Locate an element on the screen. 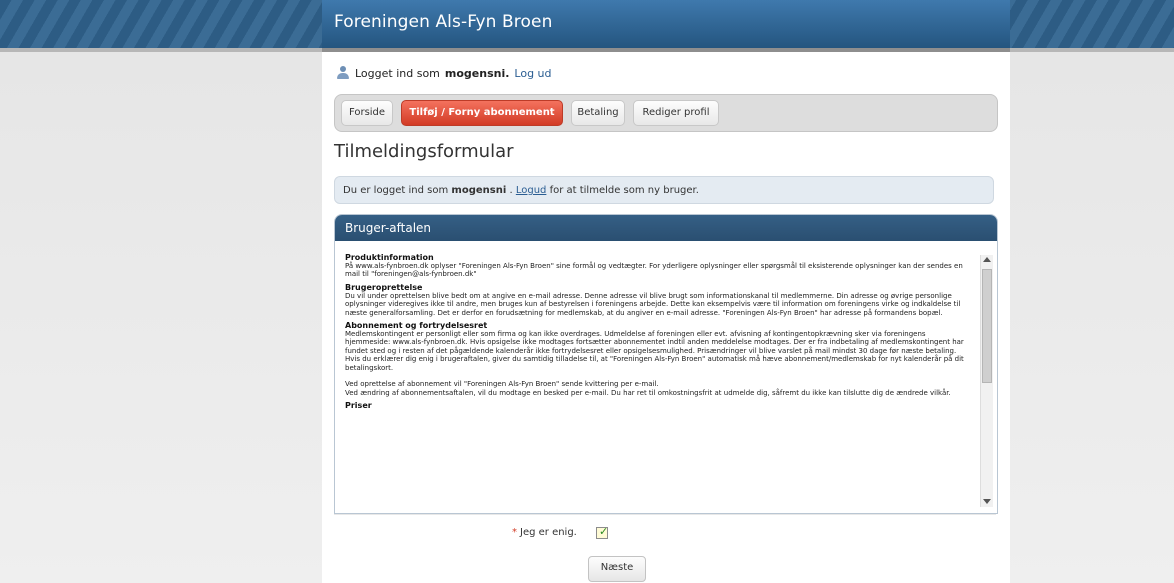 The height and width of the screenshot is (583, 1174). user-icon is located at coordinates (343, 73).